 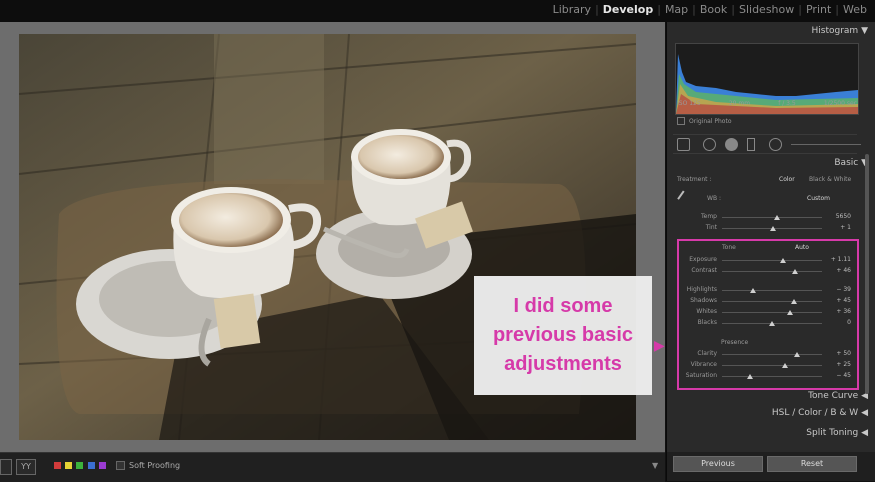 What do you see at coordinates (772, 354) in the screenshot?
I see `clarity-slider-track` at bounding box center [772, 354].